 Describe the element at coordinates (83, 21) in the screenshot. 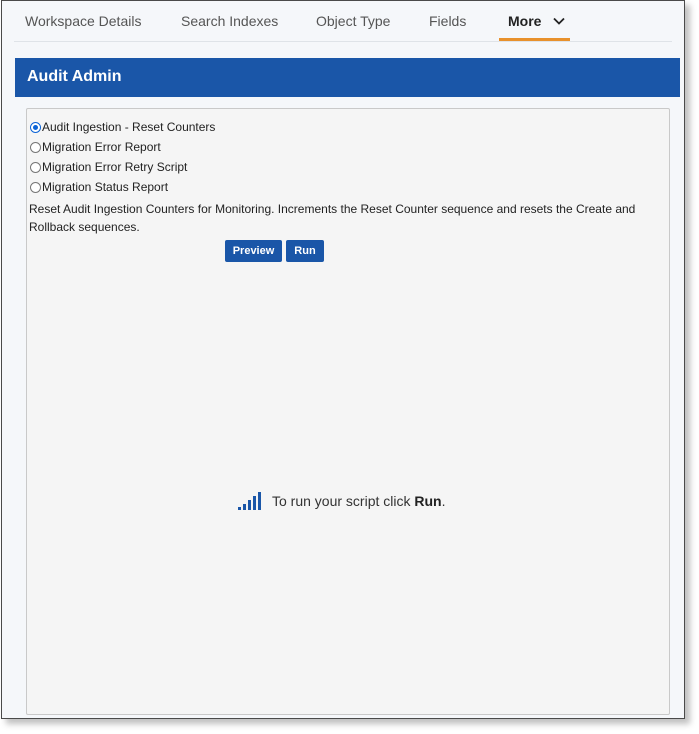

I see `tab-workspace-details: Workspace Details` at that location.